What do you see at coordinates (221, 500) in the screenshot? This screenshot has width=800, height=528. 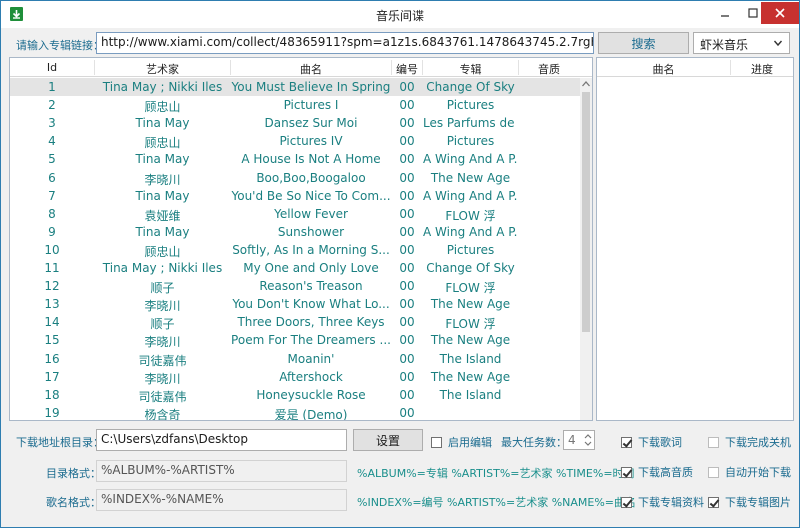 I see `name-format-input: %INDEX%-%NAME%` at bounding box center [221, 500].